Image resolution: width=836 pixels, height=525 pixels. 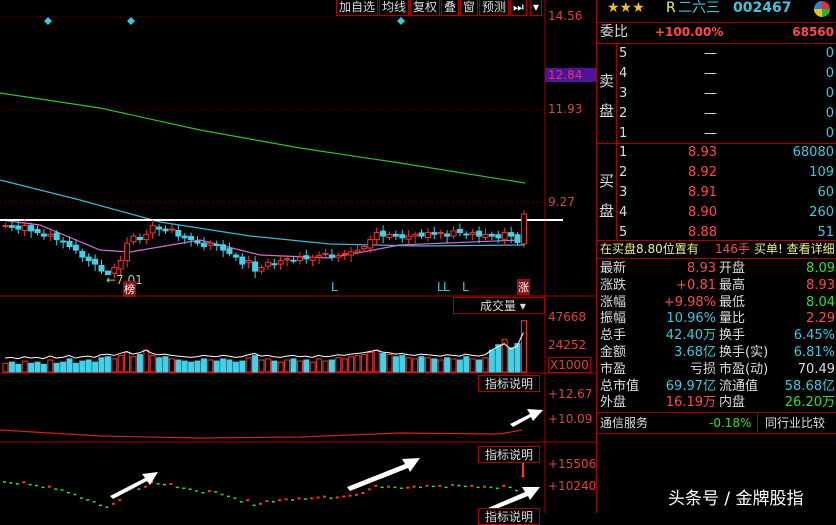 What do you see at coordinates (523, 287) in the screenshot?
I see `limit-up-badge: 涨` at bounding box center [523, 287].